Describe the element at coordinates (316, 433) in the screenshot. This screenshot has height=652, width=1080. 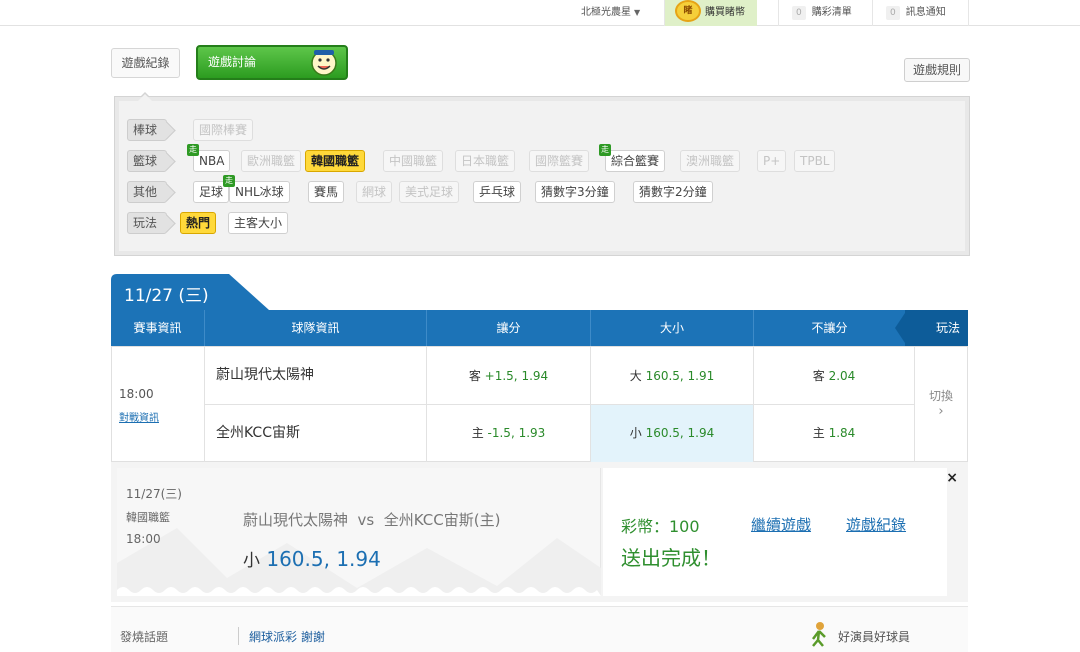
I see `team-home: 全州KCC宙斯` at that location.